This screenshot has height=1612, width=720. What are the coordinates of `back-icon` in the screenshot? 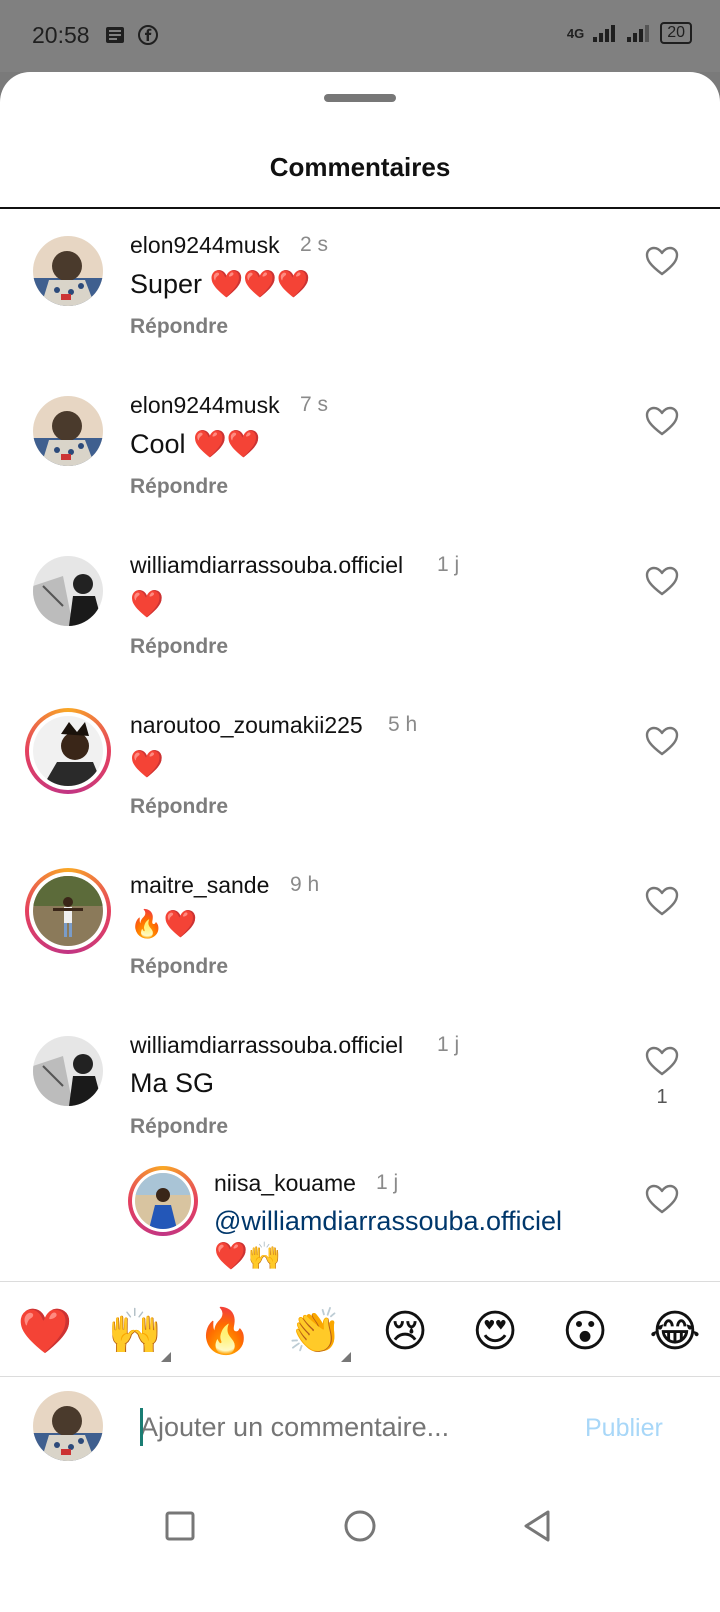 It's located at (538, 1526).